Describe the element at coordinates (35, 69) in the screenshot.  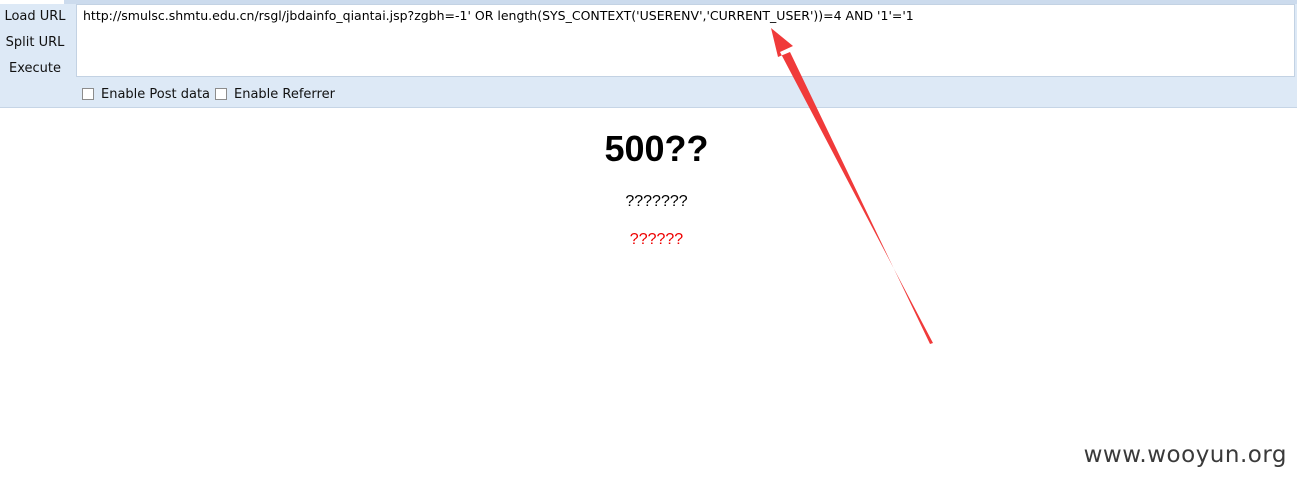
I see `execute-button: Execute` at that location.